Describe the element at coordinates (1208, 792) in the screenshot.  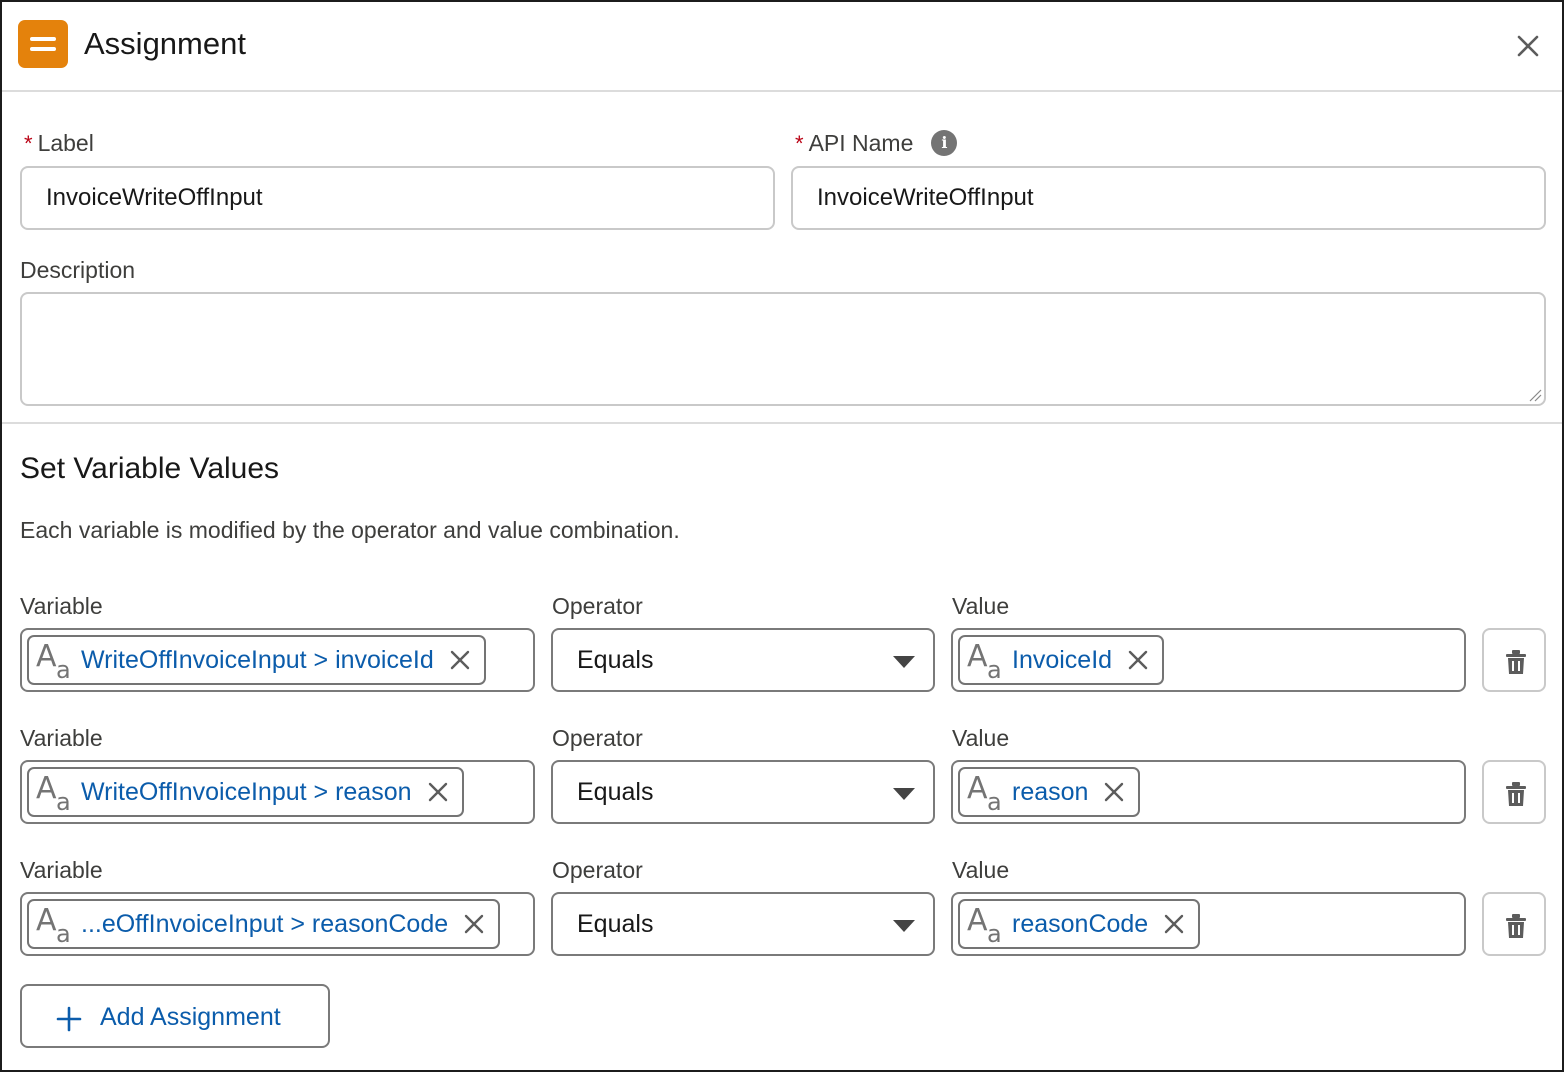
I see `value-combobox: Aa reason` at that location.